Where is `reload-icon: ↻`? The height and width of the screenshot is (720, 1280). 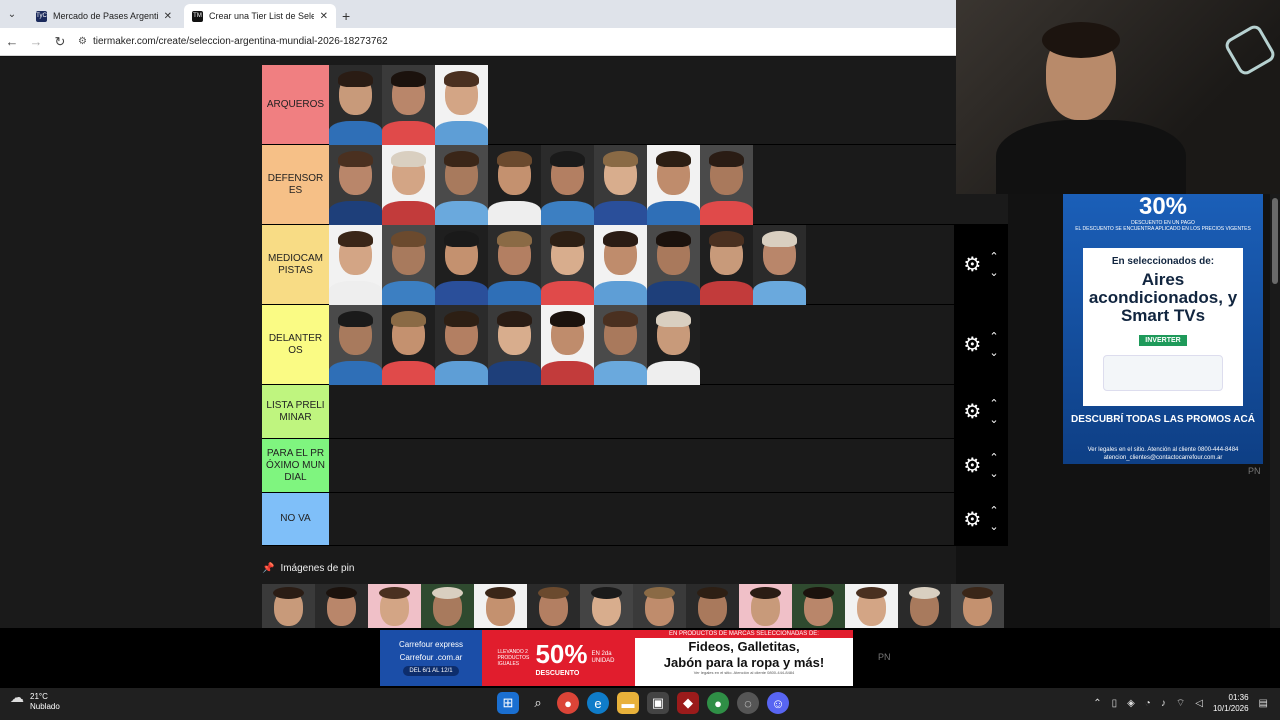
reload-icon: ↻ is located at coordinates (60, 42).